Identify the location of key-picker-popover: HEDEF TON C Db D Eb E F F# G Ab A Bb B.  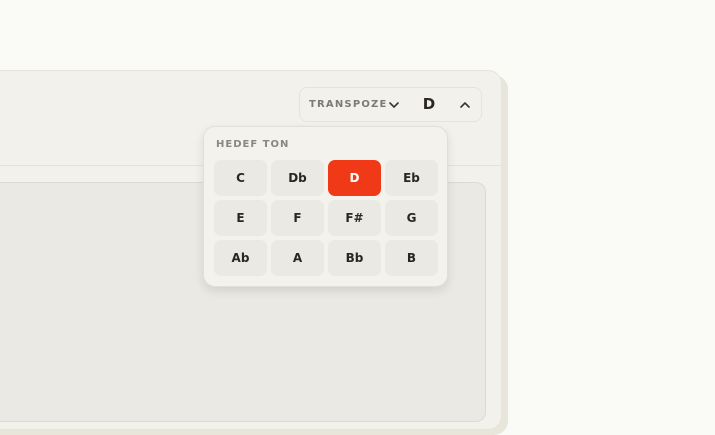
(325, 206).